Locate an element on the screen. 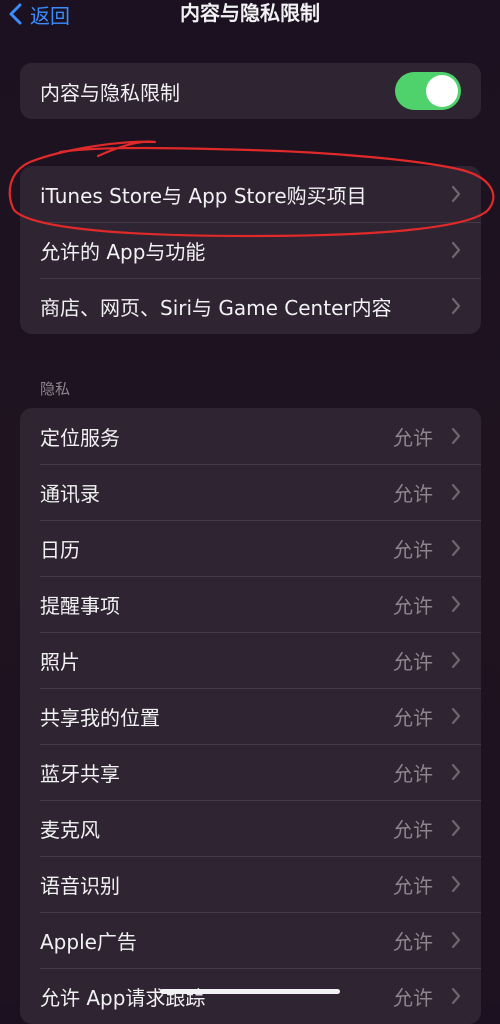 The height and width of the screenshot is (1024, 500). row-label: 日历 is located at coordinates (60, 549).